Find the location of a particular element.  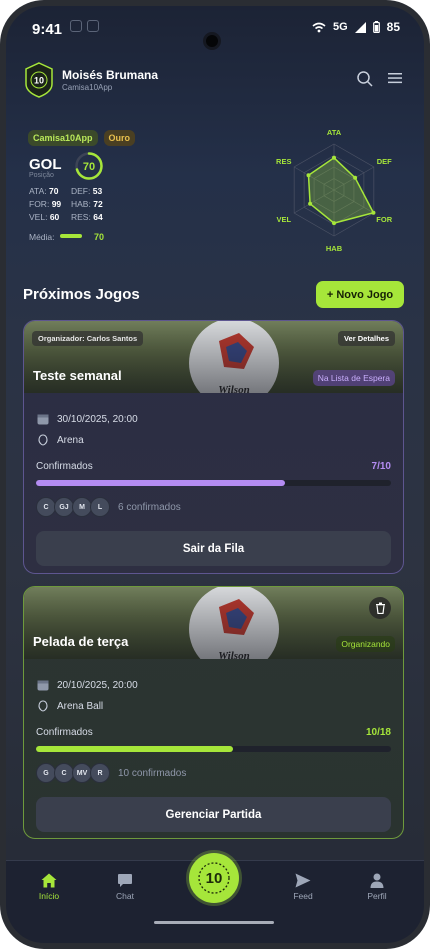

app-name: Camisa10App is located at coordinates (87, 87).